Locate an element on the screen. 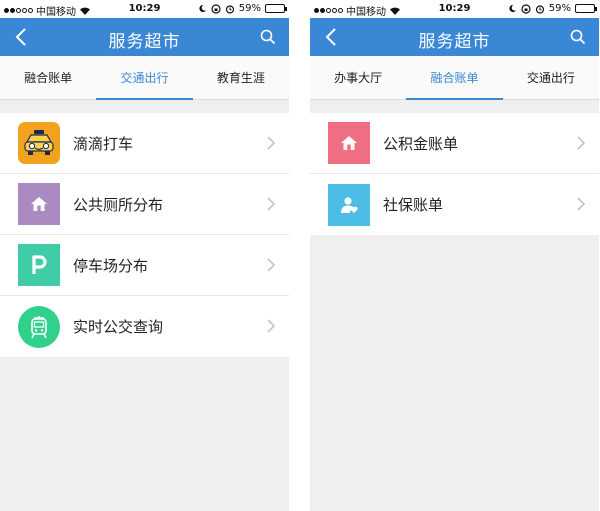 The width and height of the screenshot is (600, 511). tab-education: 教育生涯 is located at coordinates (241, 77).